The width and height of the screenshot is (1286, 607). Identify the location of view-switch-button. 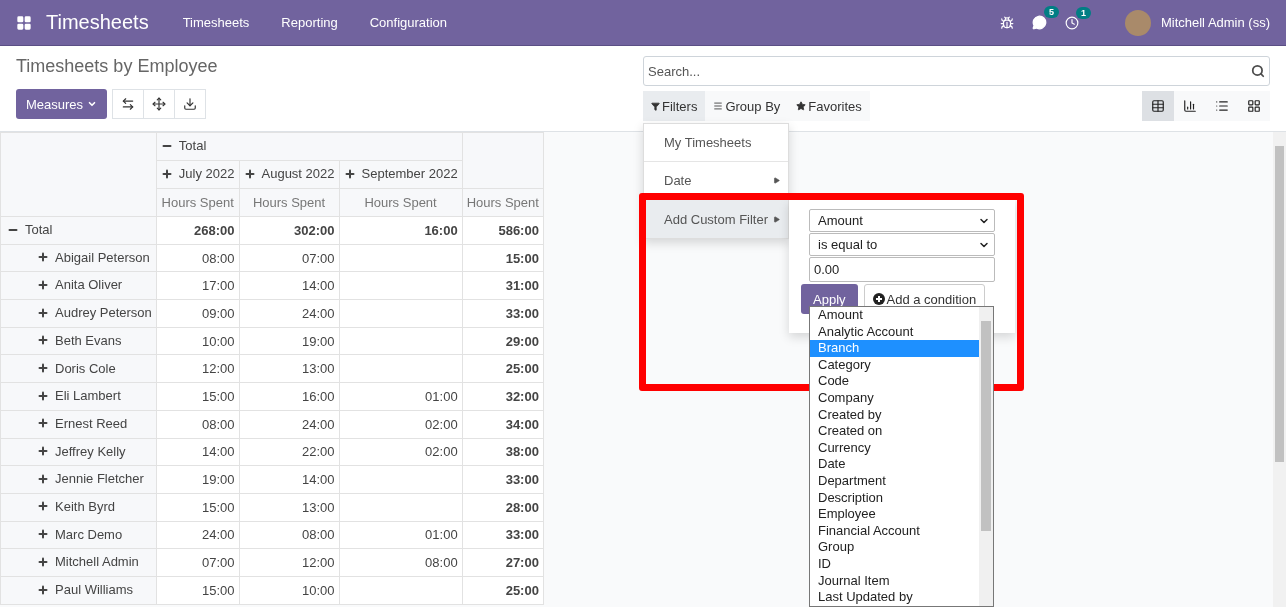
(1158, 106).